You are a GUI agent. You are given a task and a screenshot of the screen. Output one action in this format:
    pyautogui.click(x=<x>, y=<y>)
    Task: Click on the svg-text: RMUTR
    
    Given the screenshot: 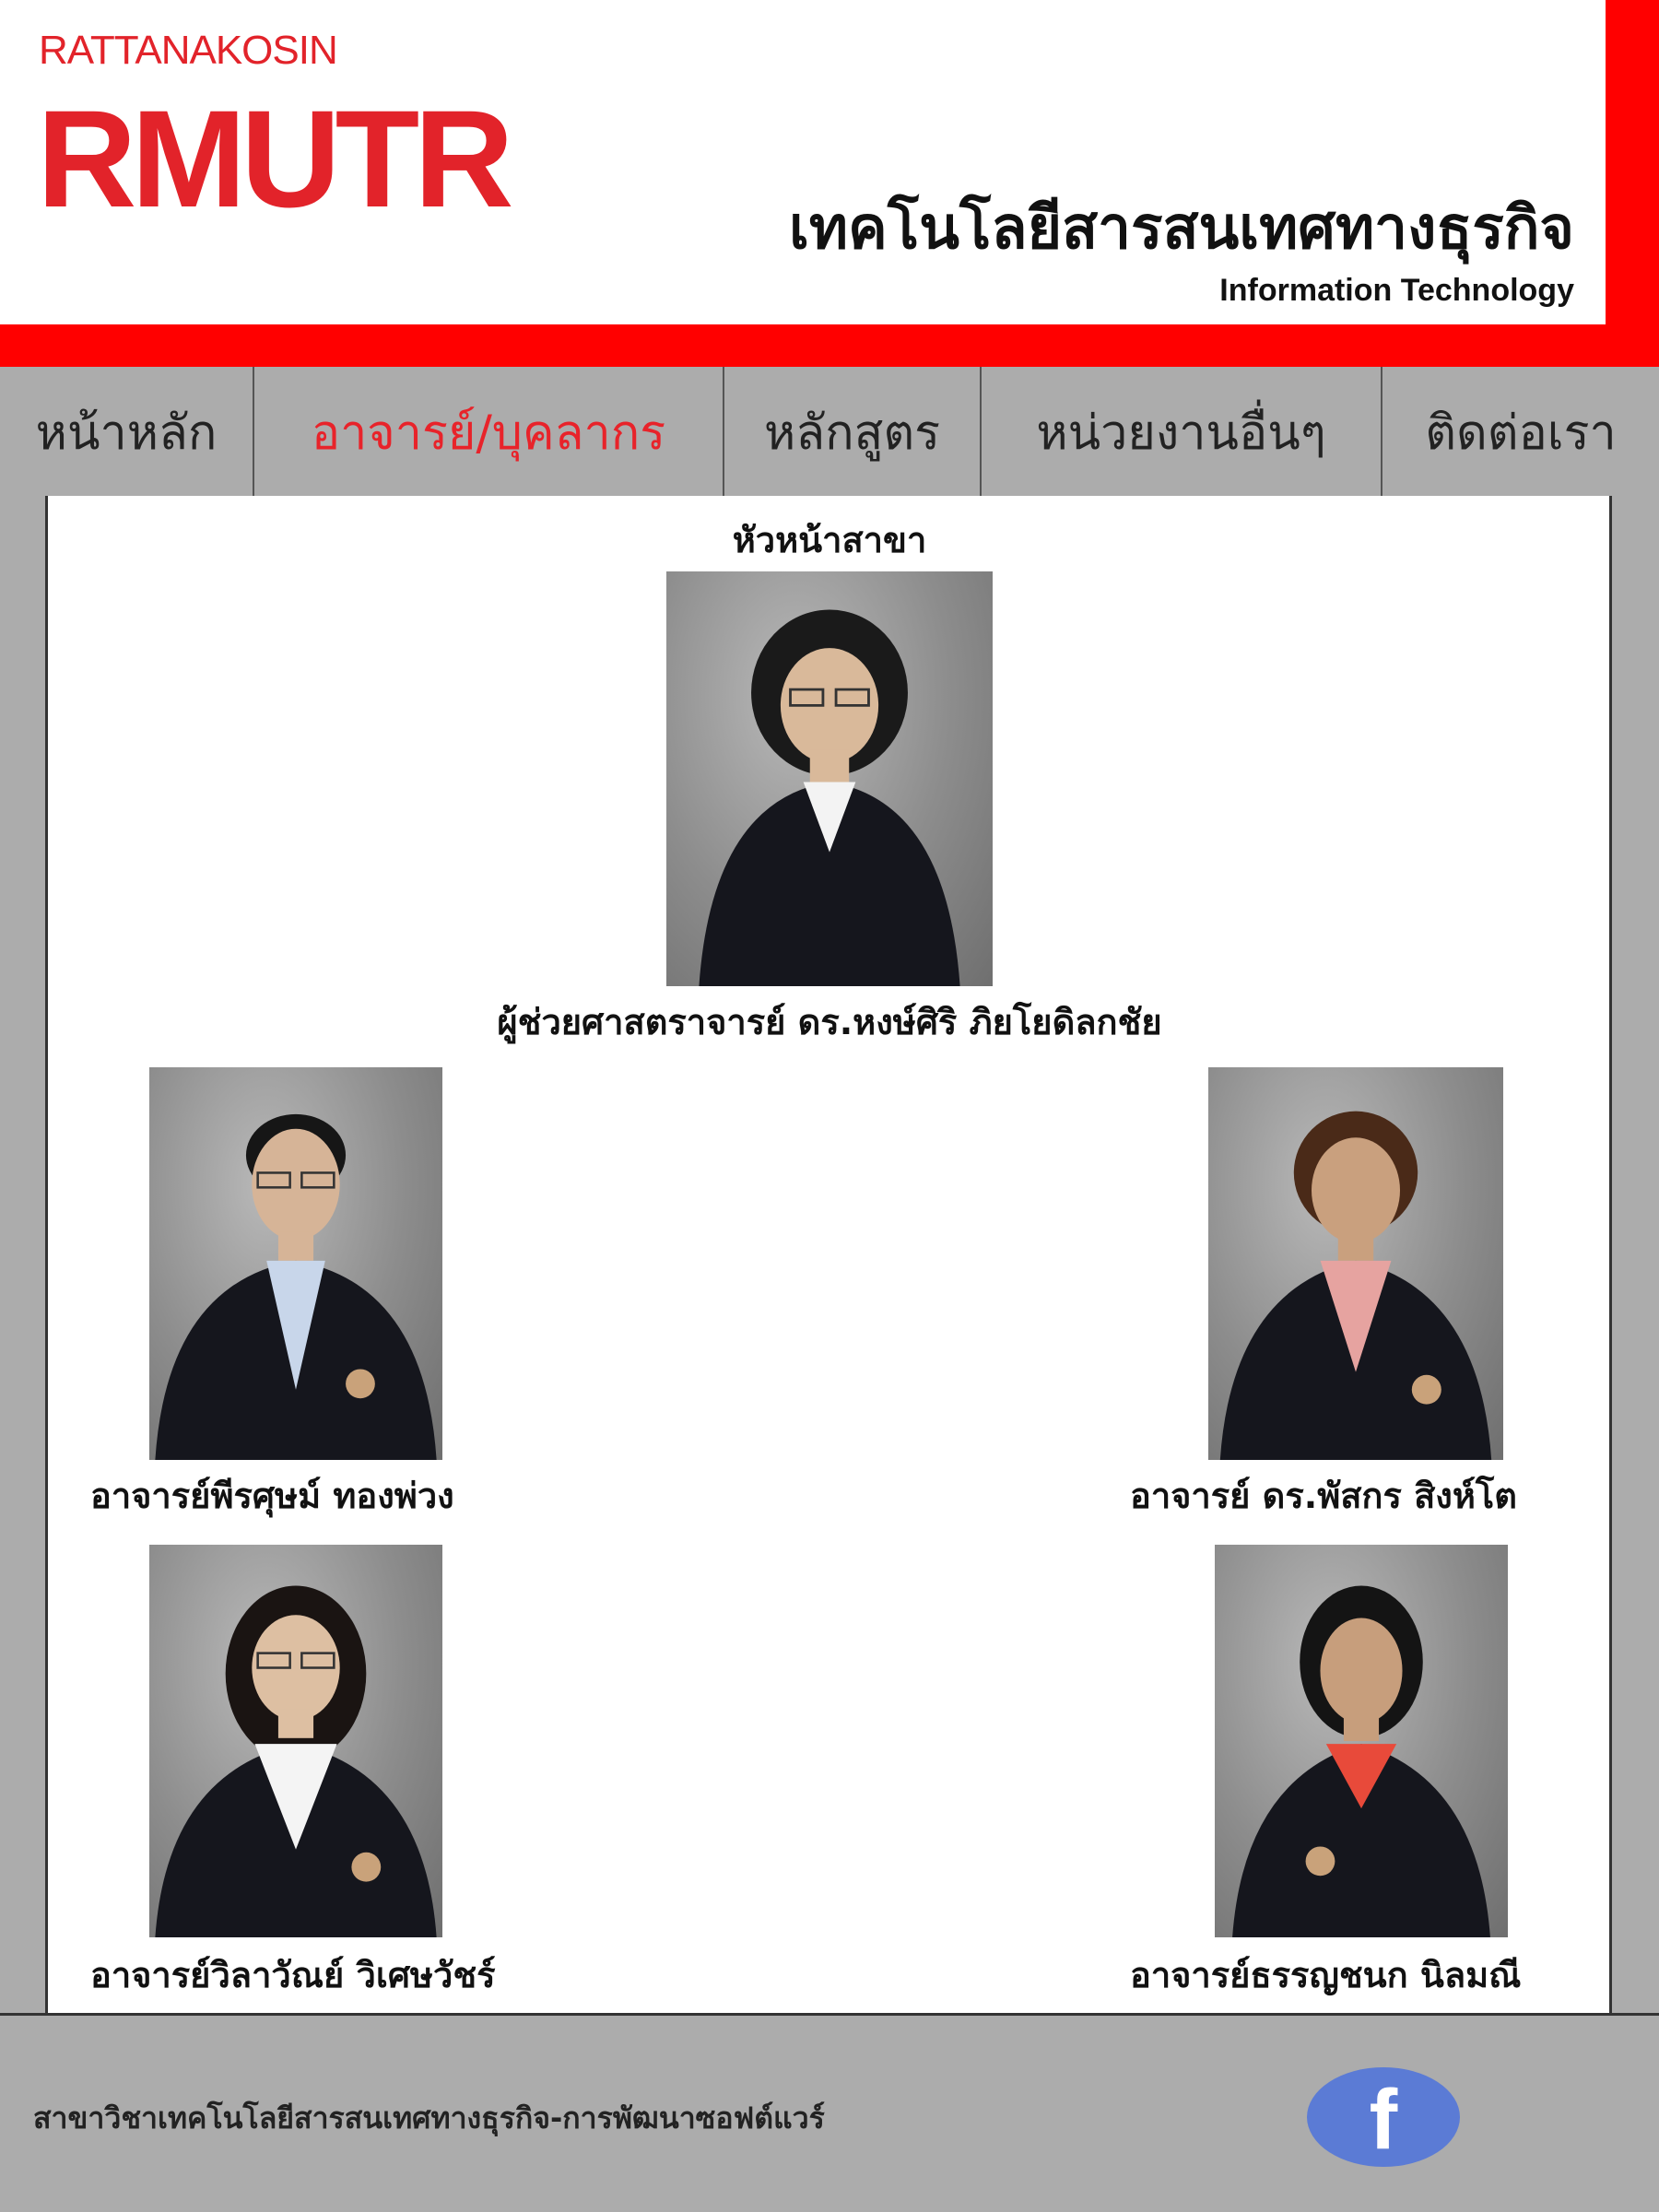 What is the action you would take?
    pyautogui.click(x=274, y=148)
    